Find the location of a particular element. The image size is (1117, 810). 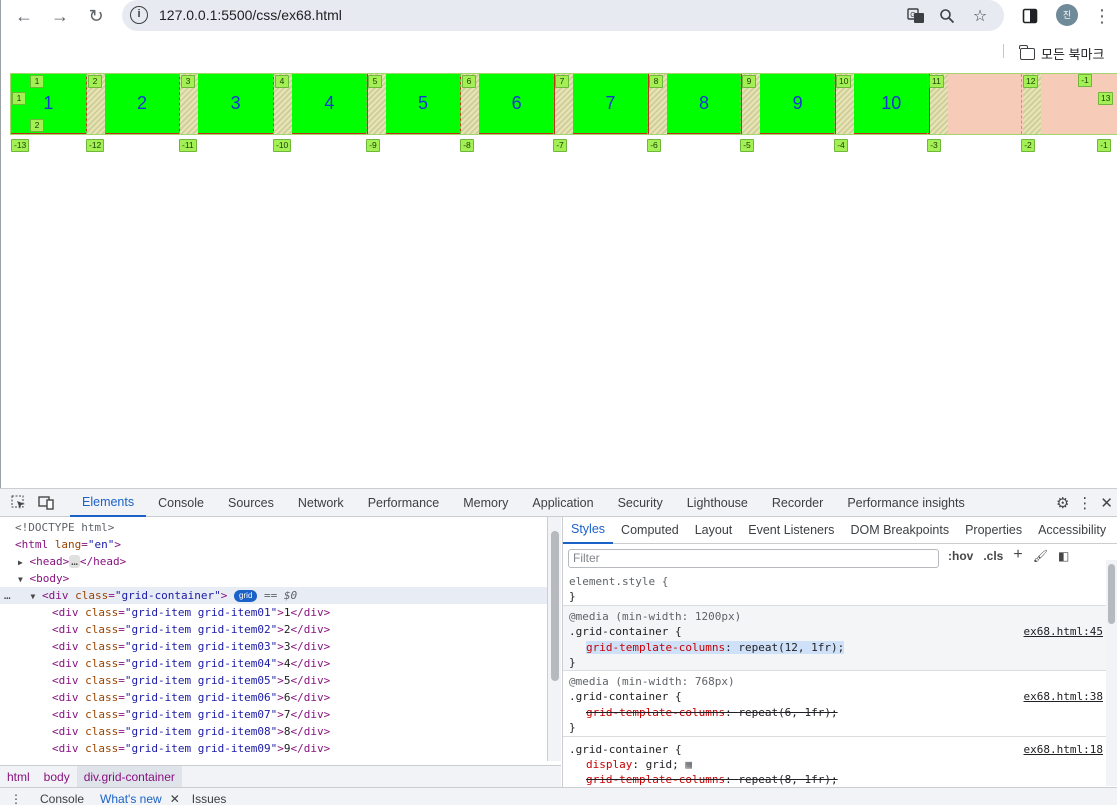

paint-format-icon: 🖌 is located at coordinates (1040, 556).